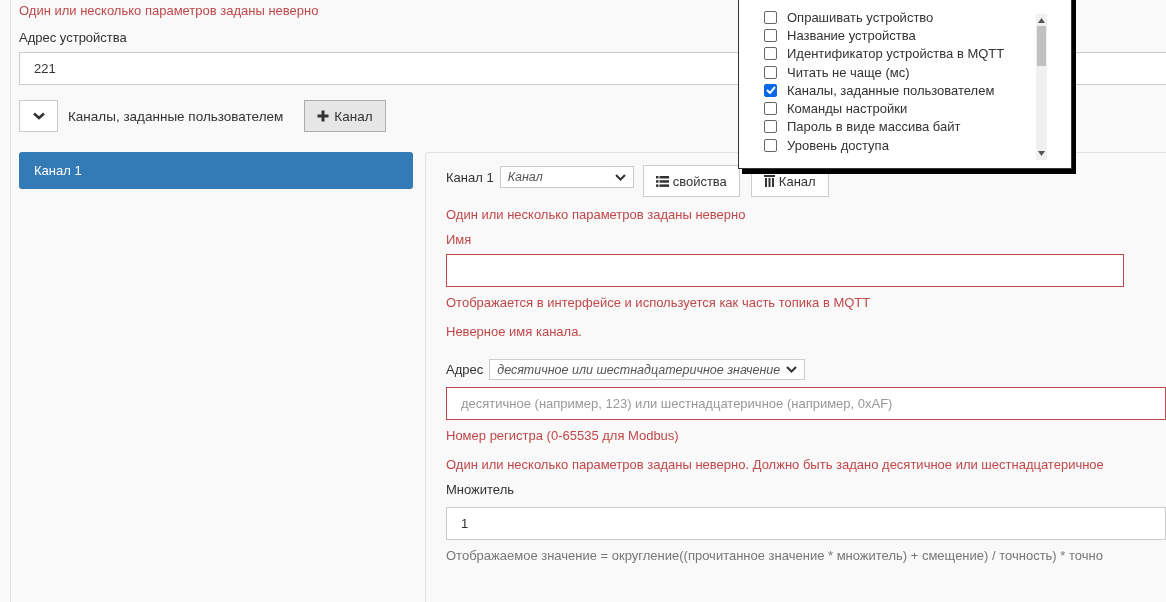  What do you see at coordinates (806, 523) in the screenshot?
I see `text-field: 1` at bounding box center [806, 523].